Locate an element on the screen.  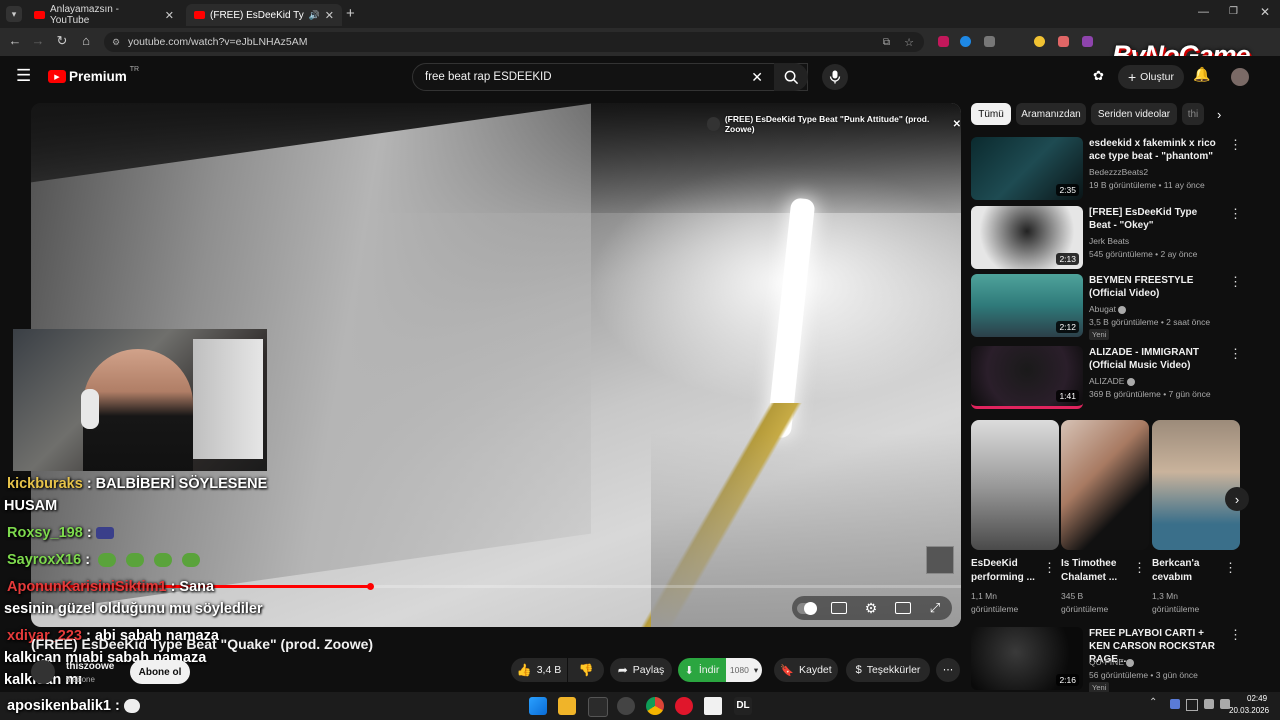
forward-icon: → is located at coordinates (38, 40).